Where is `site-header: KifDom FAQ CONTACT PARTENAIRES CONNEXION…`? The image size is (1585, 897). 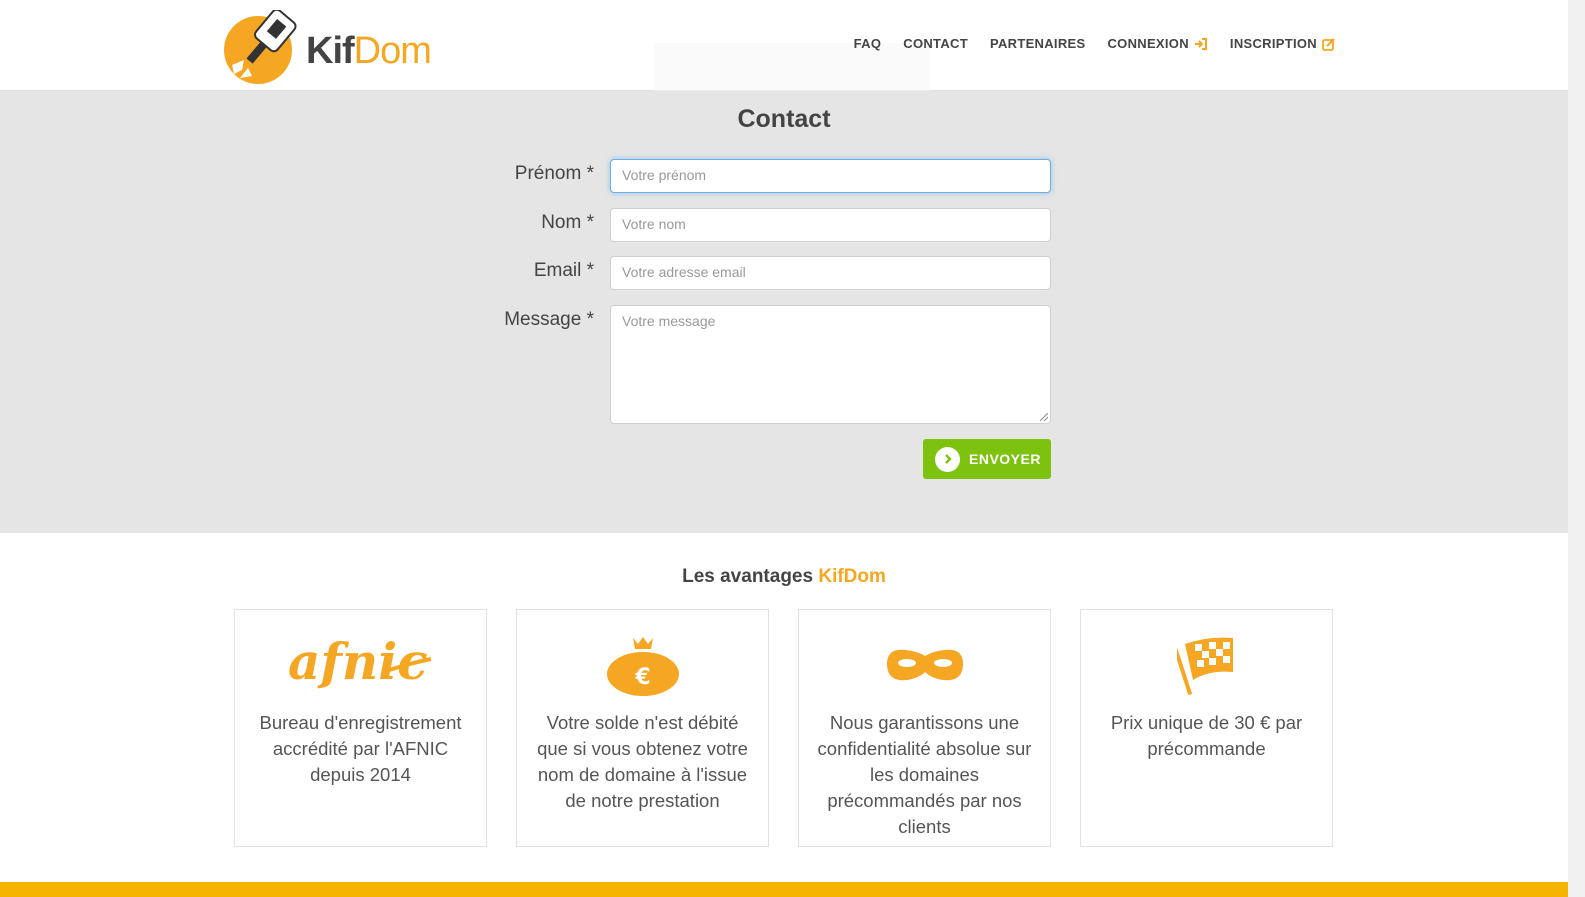 site-header: KifDom FAQ CONTACT PARTENAIRES CONNEXION… is located at coordinates (784, 46).